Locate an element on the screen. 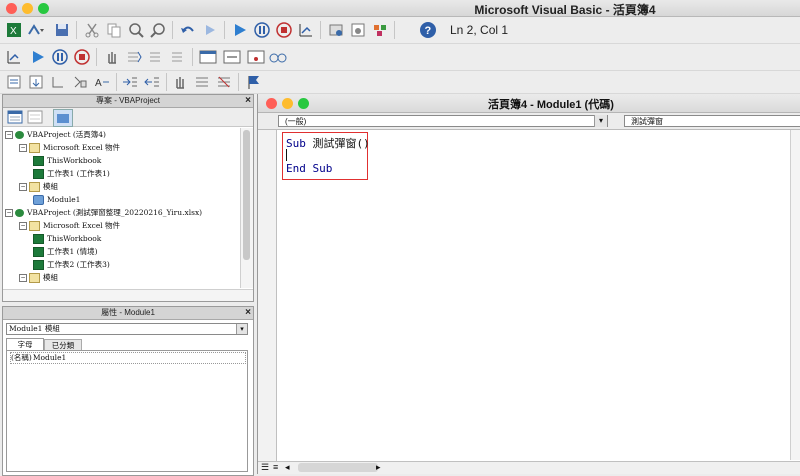  tree-item: 工作表1 (工作表1) is located at coordinates (71, 174).